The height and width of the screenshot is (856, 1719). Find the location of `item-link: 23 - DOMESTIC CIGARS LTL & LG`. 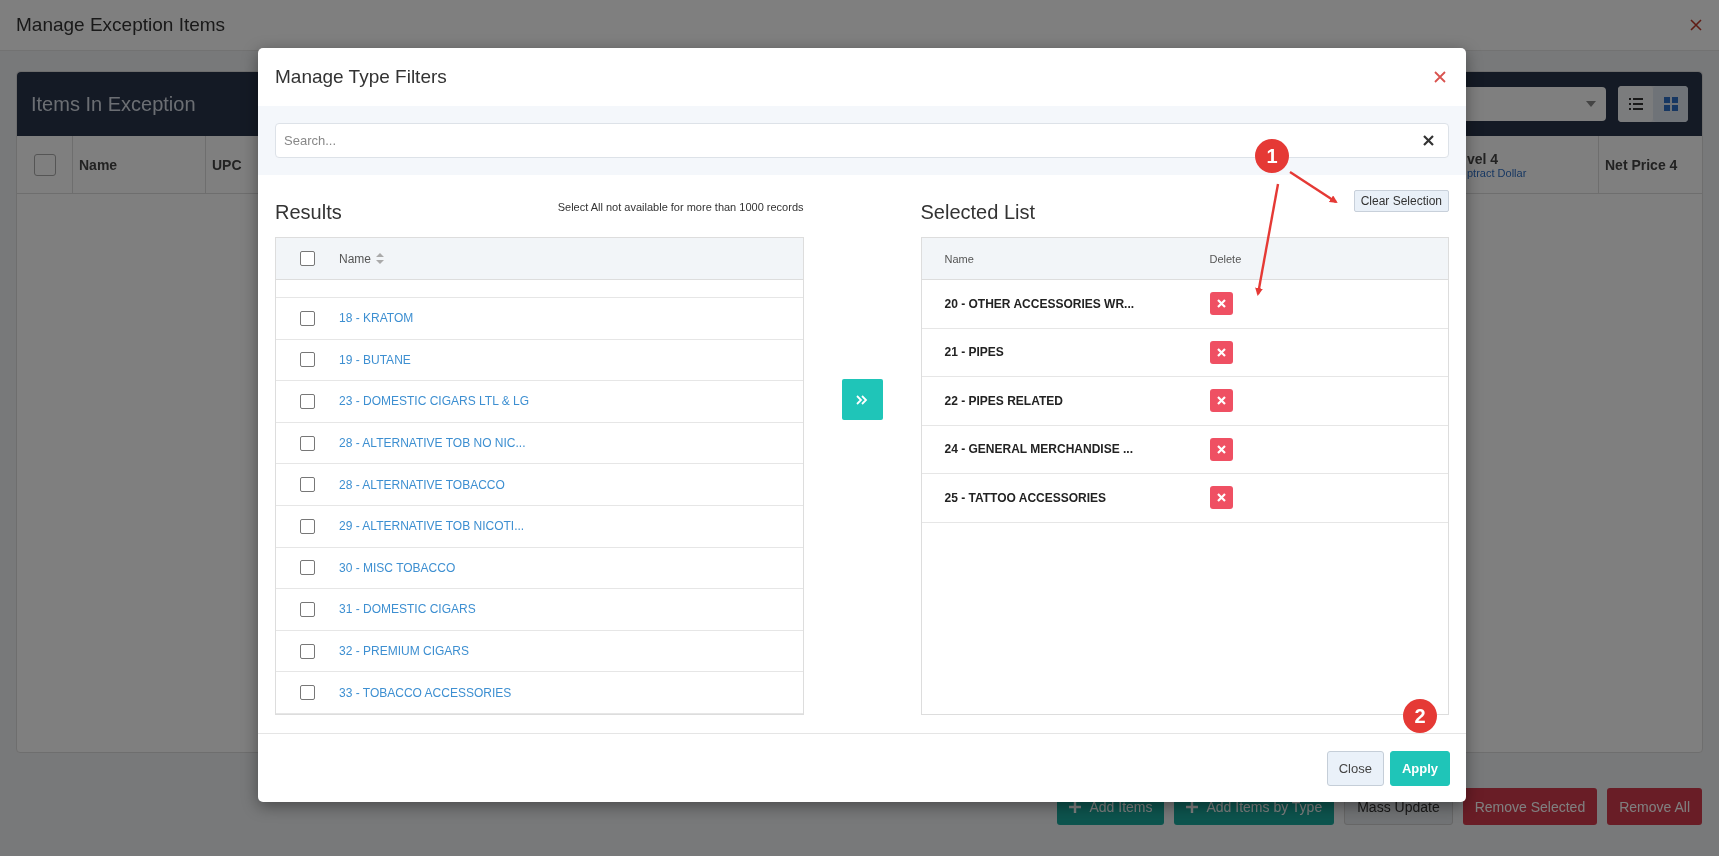

item-link: 23 - DOMESTIC CIGARS LTL & LG is located at coordinates (434, 401).